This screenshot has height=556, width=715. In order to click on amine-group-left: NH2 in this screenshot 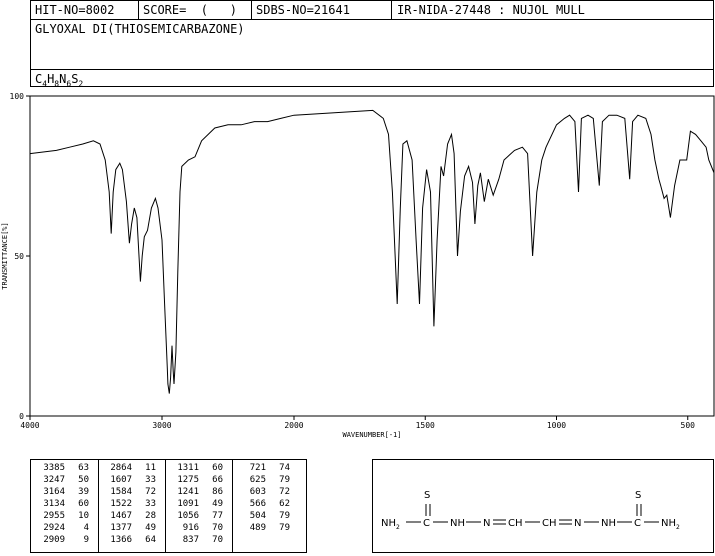, I will do `click(390, 524)`.